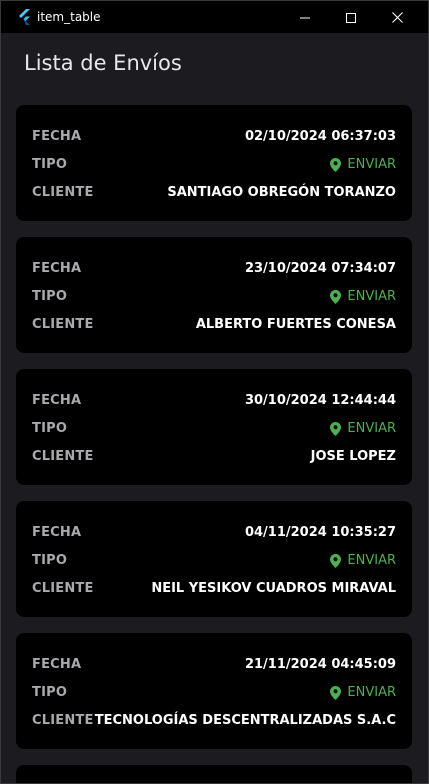  I want to click on fecha-row: FECHA 21/11/2024 04:45:09, so click(214, 664).